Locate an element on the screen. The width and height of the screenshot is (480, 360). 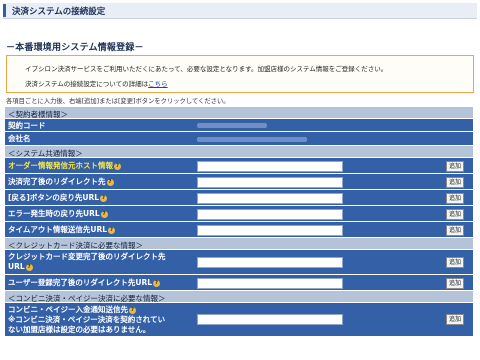
row-timeout-url: タイムアウト情報送信先URL? 追加 is located at coordinates (239, 230).